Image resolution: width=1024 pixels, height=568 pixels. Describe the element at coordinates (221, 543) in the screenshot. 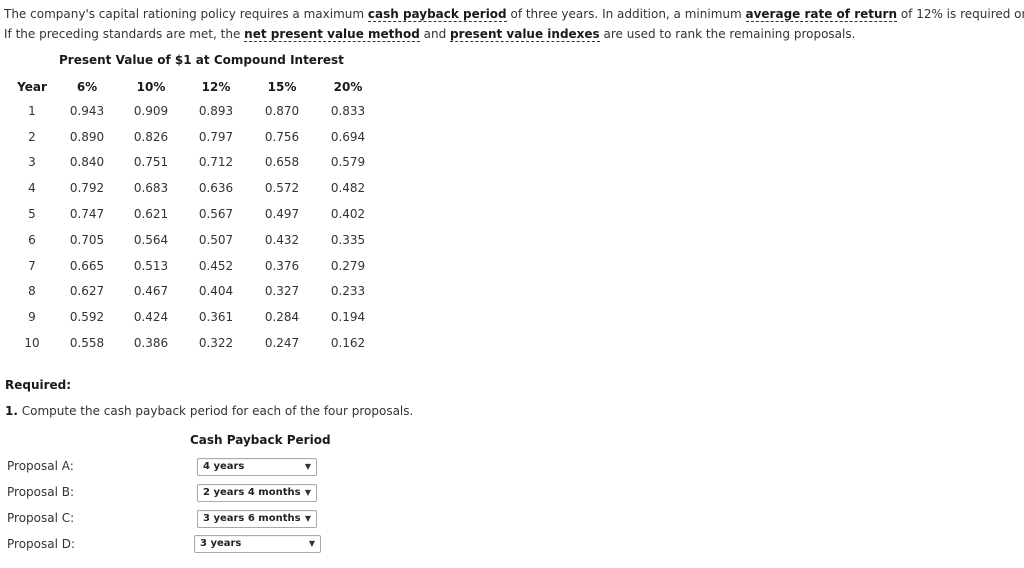

I see `dropdown-value: 3 years` at that location.